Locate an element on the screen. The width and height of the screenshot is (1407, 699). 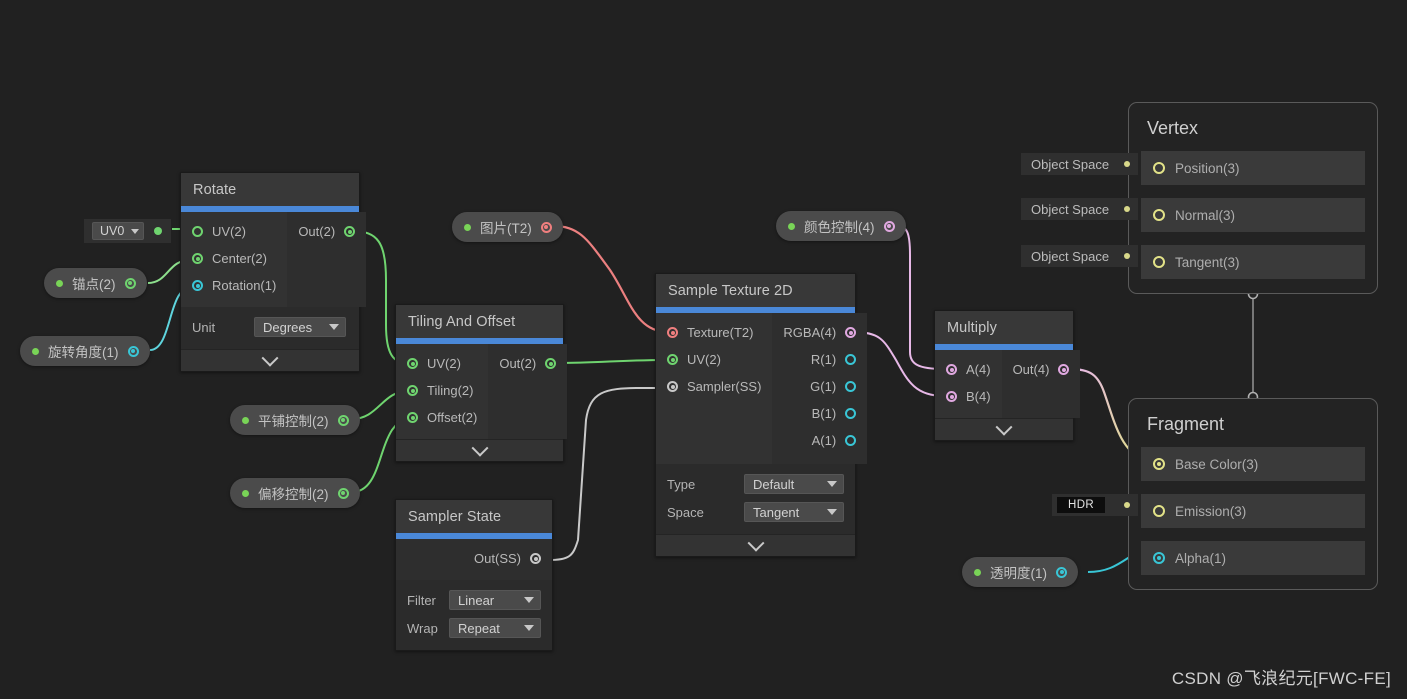
field-wrap: Wrap Repeat is located at coordinates (474, 628).